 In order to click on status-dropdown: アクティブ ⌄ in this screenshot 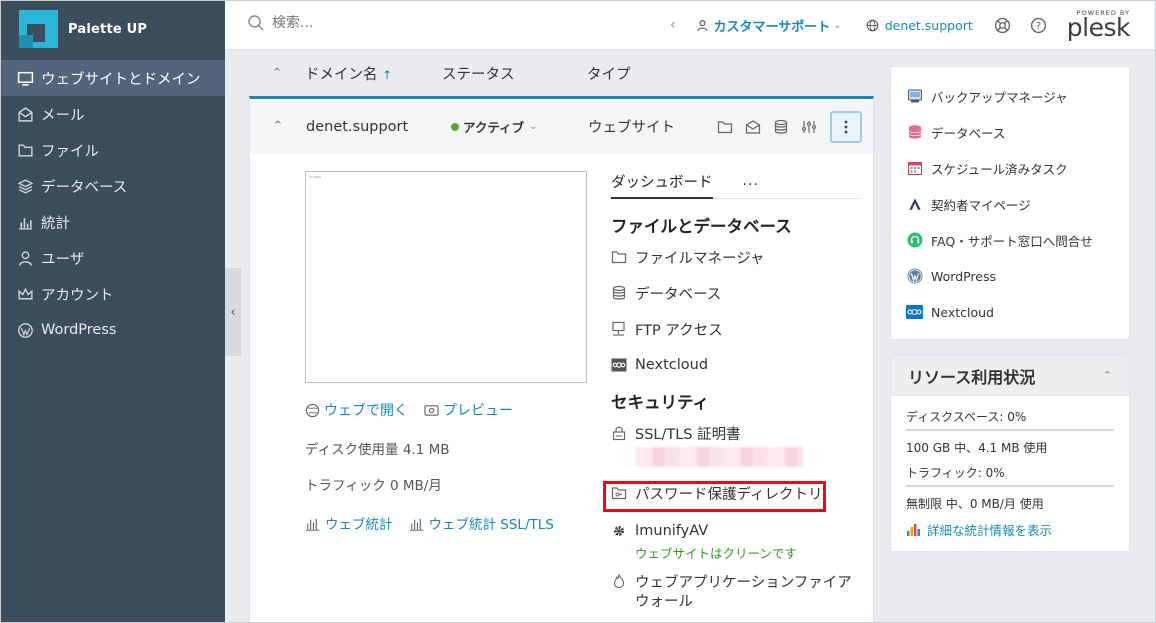, I will do `click(519, 126)`.